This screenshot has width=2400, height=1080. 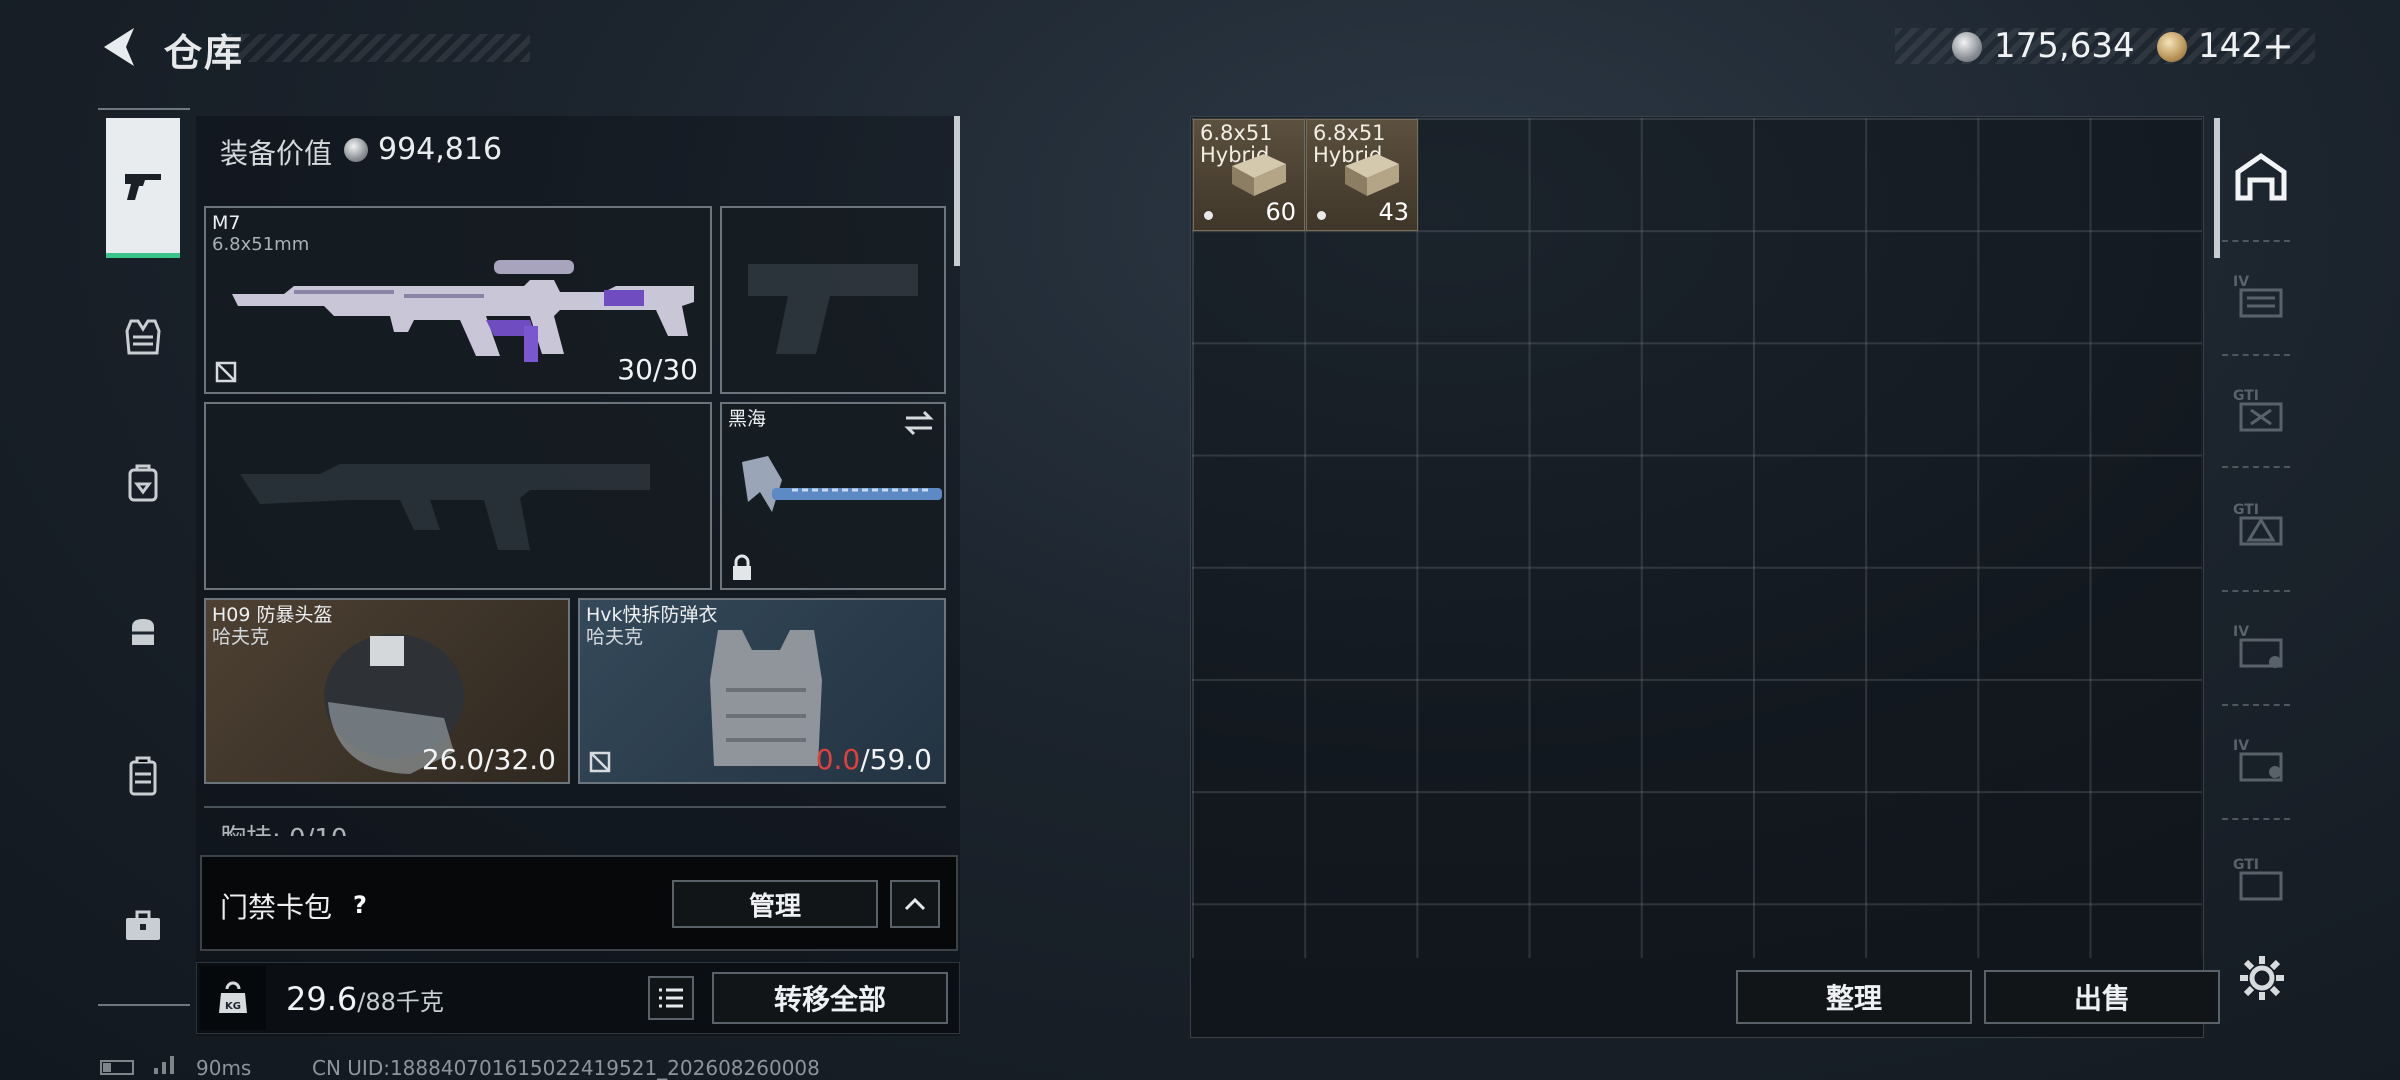 What do you see at coordinates (2064, 46) in the screenshot?
I see `silver-balance: 175,634` at bounding box center [2064, 46].